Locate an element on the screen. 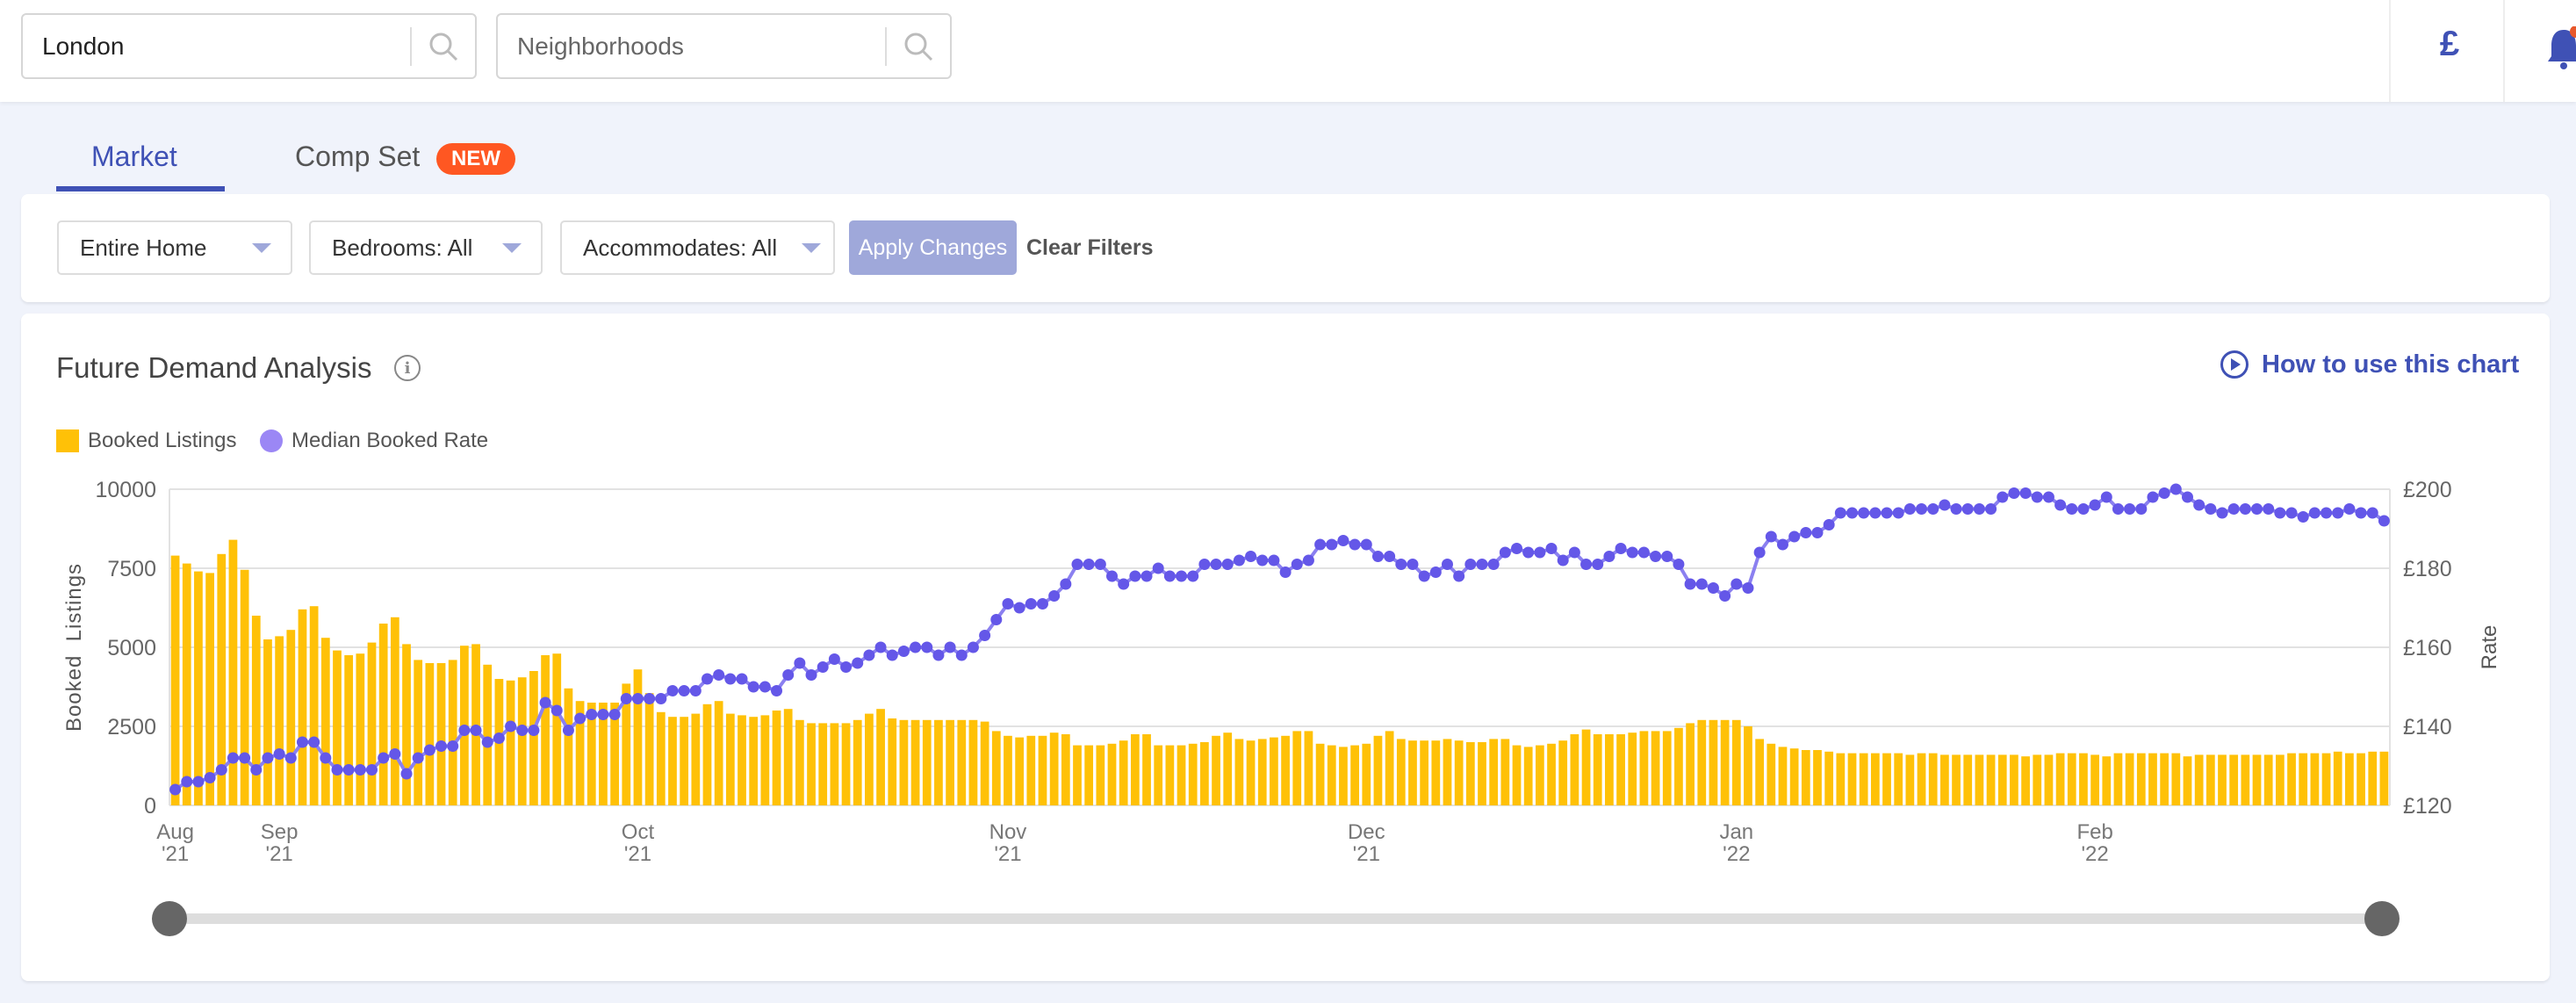 The image size is (2576, 1003). y-left-tick-label: 7500 is located at coordinates (131, 569).